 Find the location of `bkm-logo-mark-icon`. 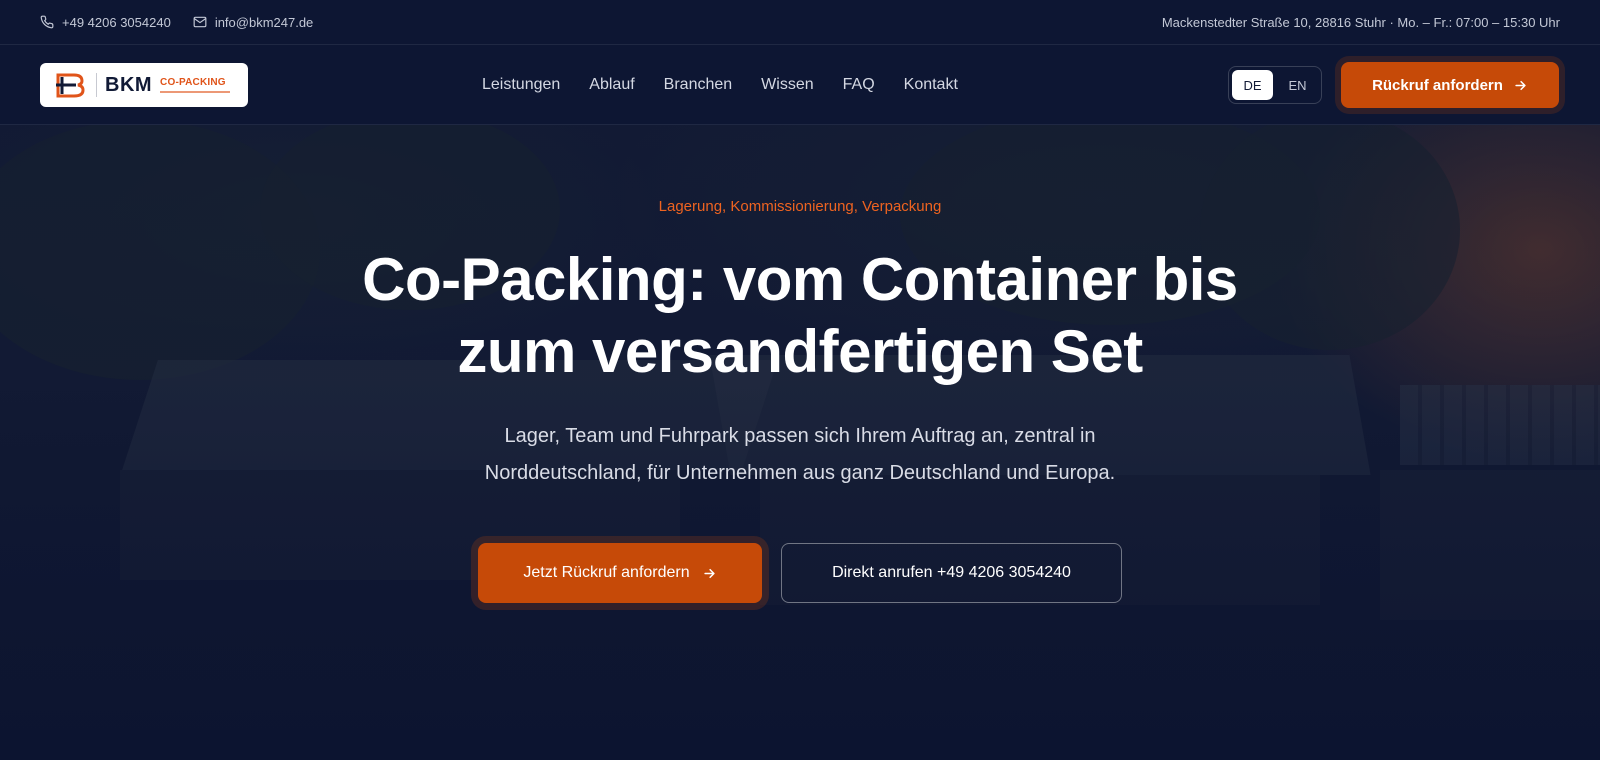

bkm-logo-mark-icon is located at coordinates (70, 85).